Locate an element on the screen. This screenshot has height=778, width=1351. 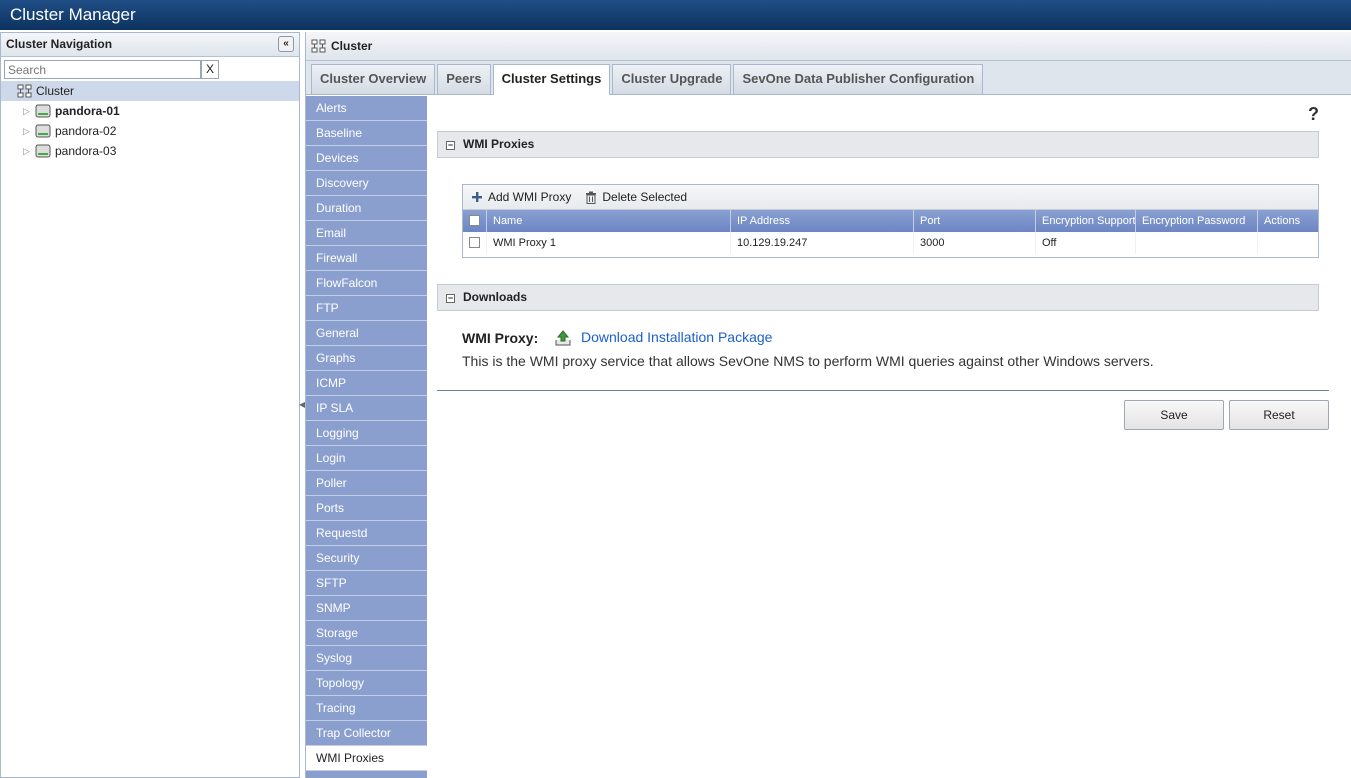
settings-menu-item-tracing: Tracing is located at coordinates (366, 708).